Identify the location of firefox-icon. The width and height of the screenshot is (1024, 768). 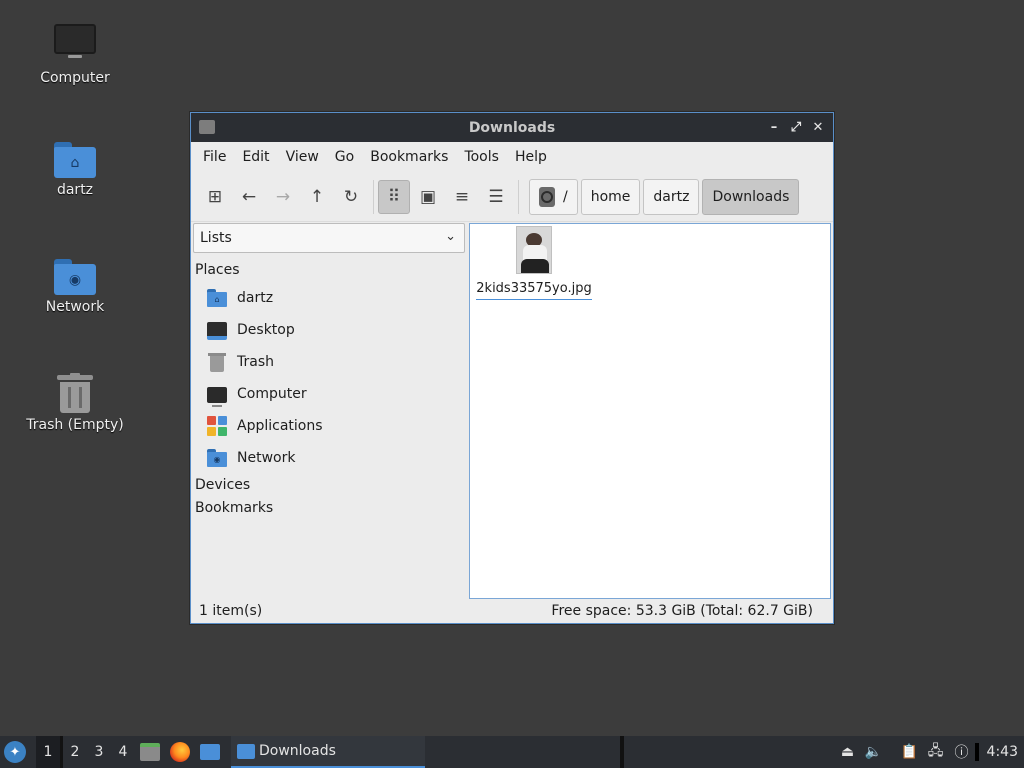
(180, 752).